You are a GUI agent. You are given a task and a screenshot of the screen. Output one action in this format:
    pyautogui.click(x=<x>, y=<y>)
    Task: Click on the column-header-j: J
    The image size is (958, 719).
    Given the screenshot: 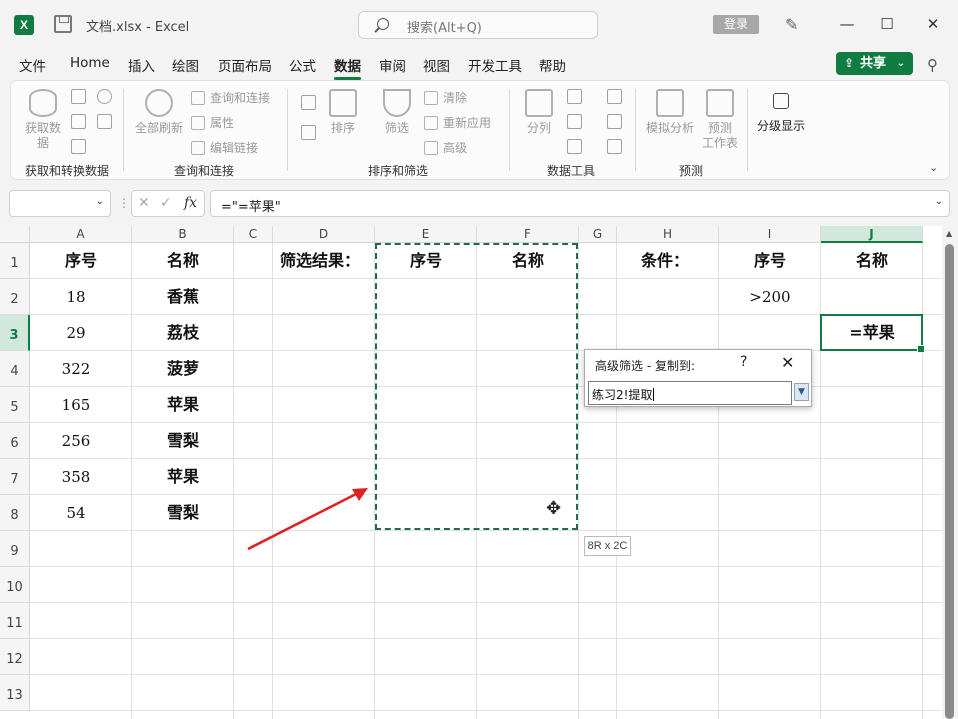 What is the action you would take?
    pyautogui.click(x=872, y=234)
    